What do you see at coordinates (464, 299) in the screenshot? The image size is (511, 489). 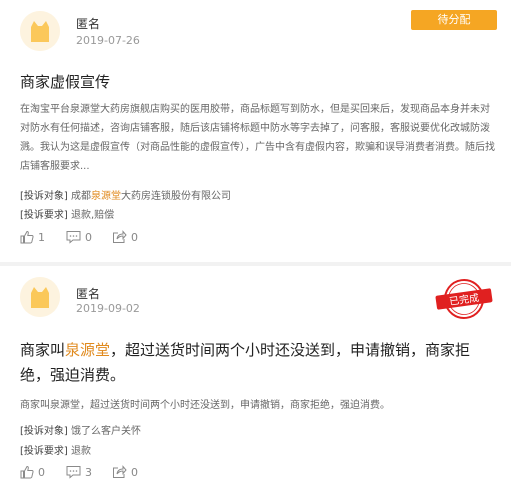 I see `completed-stamp-icon: 已完成` at bounding box center [464, 299].